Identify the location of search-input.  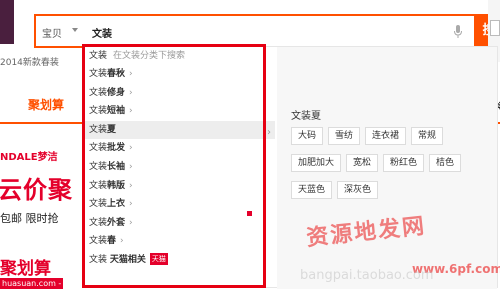
(267, 32).